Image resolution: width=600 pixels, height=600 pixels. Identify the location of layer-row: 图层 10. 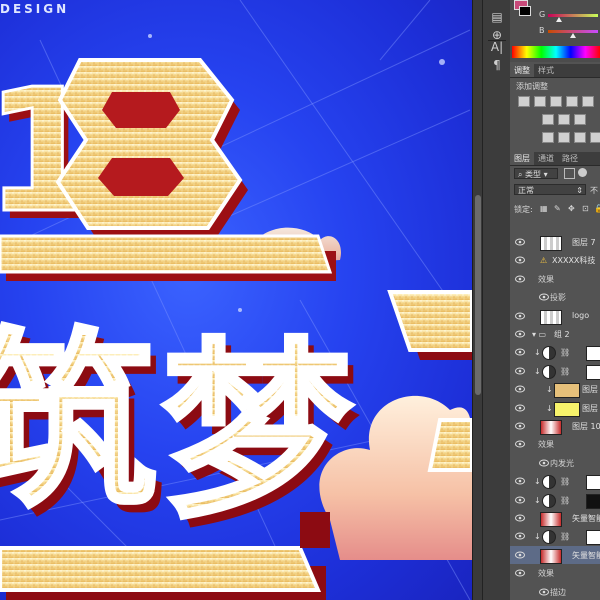
(555, 427).